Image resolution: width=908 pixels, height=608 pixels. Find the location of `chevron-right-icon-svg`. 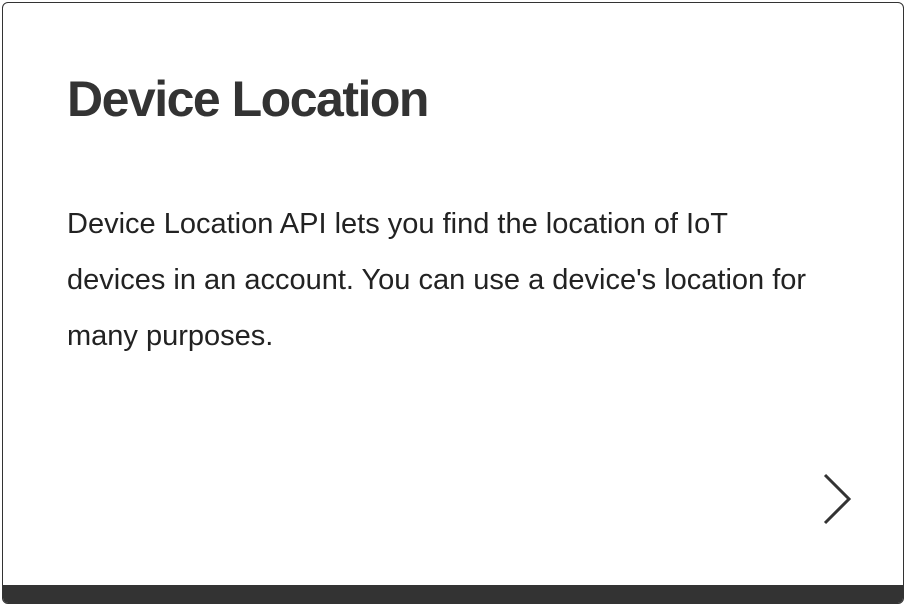

chevron-right-icon-svg is located at coordinates (837, 499).